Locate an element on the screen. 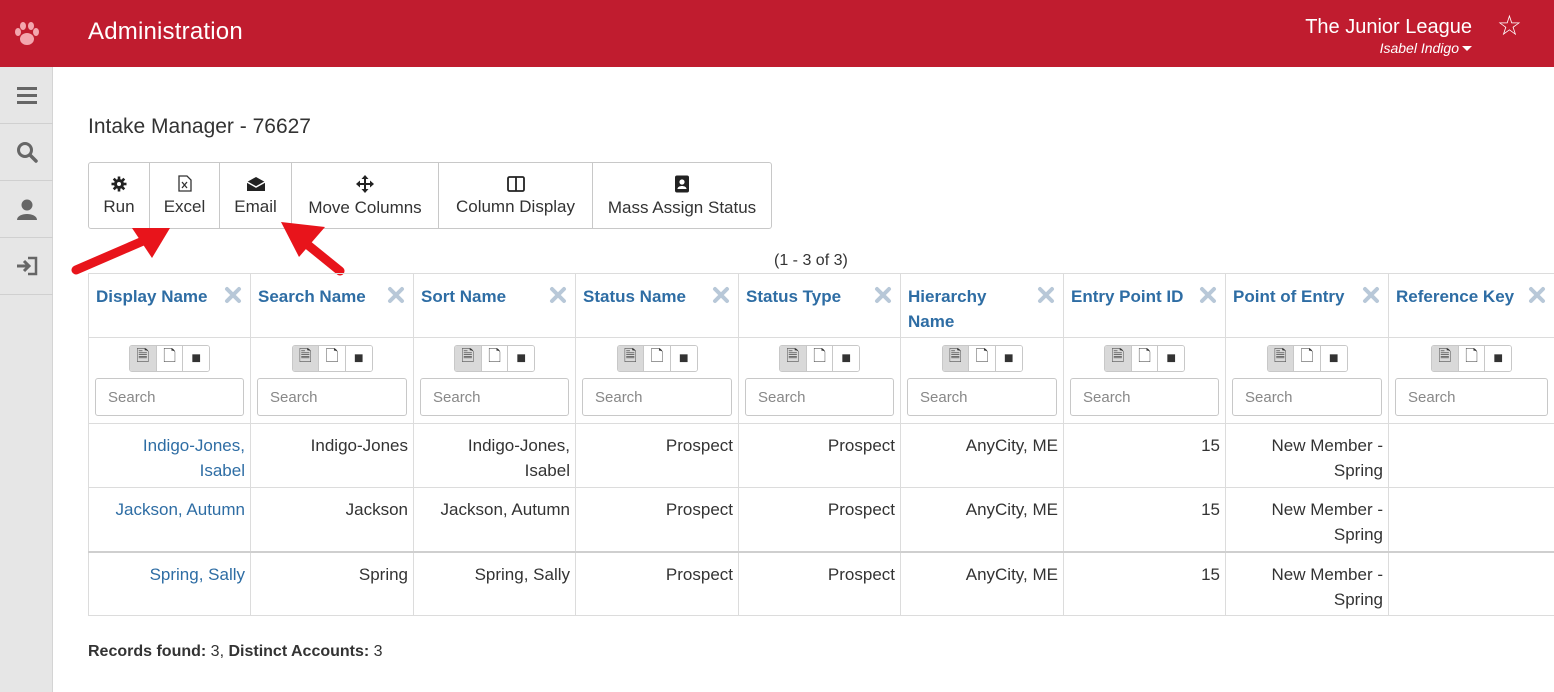 Image resolution: width=1554 pixels, height=692 pixels. records-summary: Records found: 3, Distinct Accounts: 3 is located at coordinates (235, 651).